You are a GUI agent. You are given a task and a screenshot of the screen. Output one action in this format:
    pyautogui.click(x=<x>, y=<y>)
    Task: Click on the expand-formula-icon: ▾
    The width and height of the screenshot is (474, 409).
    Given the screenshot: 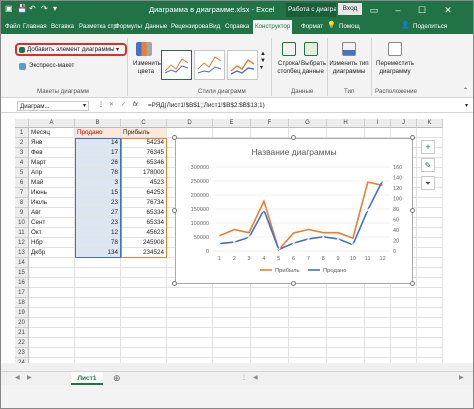 What is the action you would take?
    pyautogui.click(x=466, y=105)
    